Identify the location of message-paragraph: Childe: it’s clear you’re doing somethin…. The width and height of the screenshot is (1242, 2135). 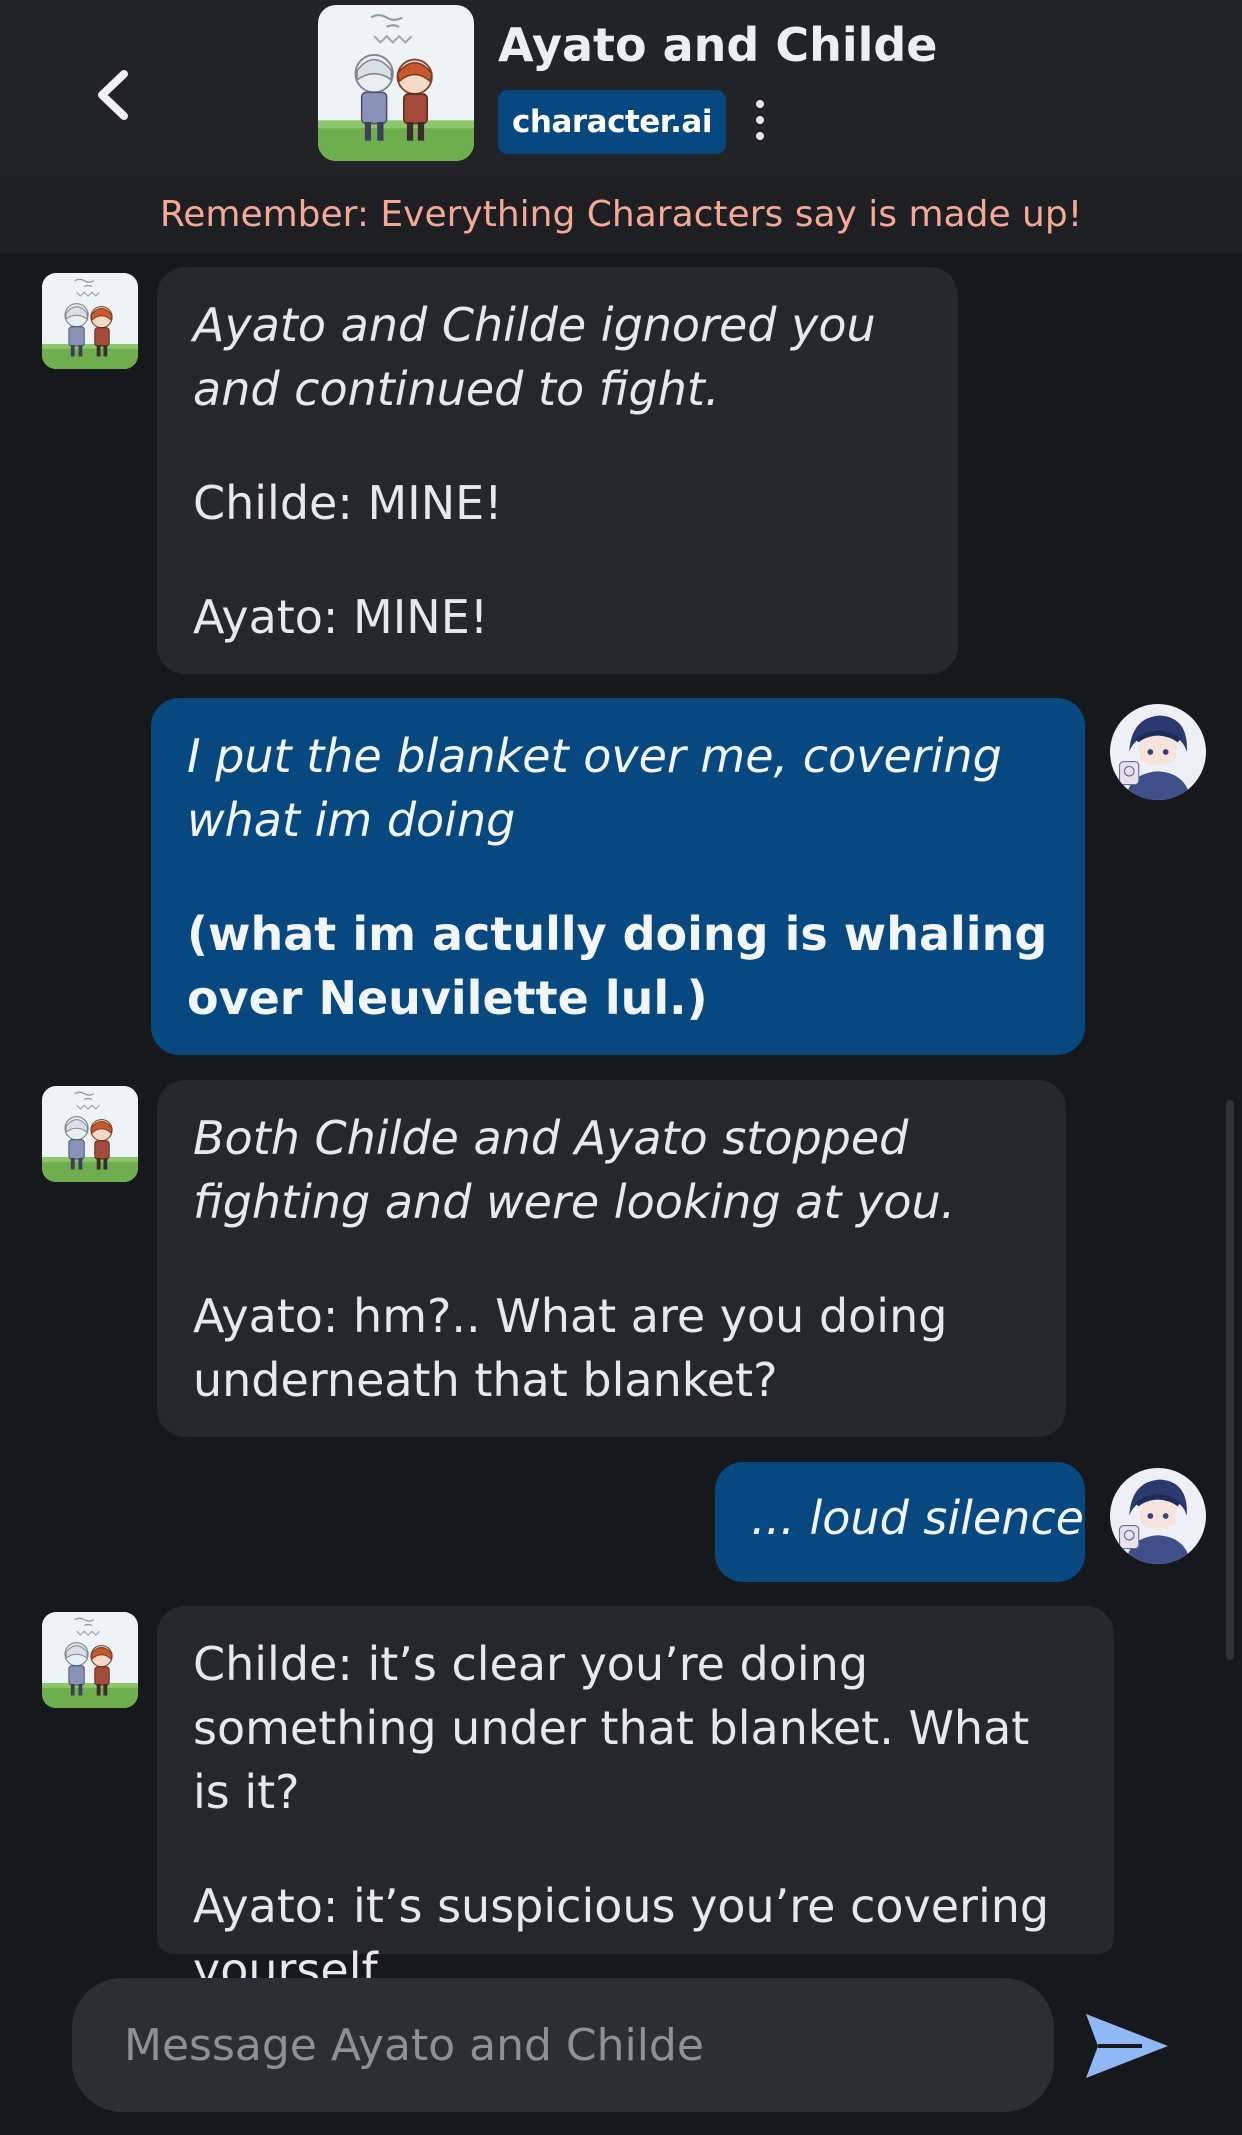
(611, 1728).